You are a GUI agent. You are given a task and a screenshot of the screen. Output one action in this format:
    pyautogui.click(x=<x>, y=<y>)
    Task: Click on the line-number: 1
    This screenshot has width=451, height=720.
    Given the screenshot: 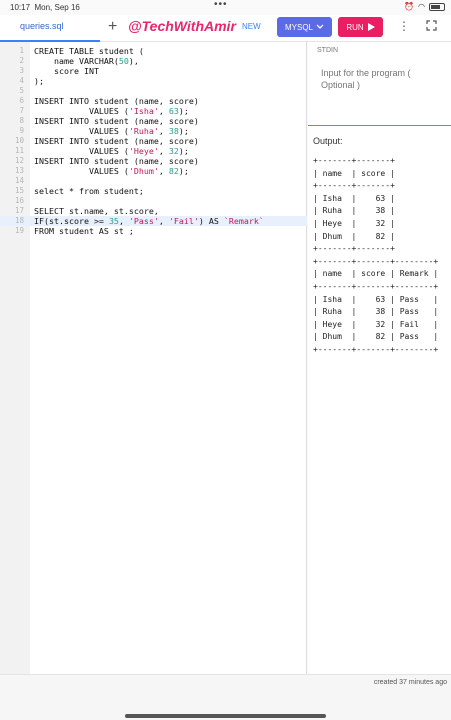 What is the action you would take?
    pyautogui.click(x=21, y=50)
    